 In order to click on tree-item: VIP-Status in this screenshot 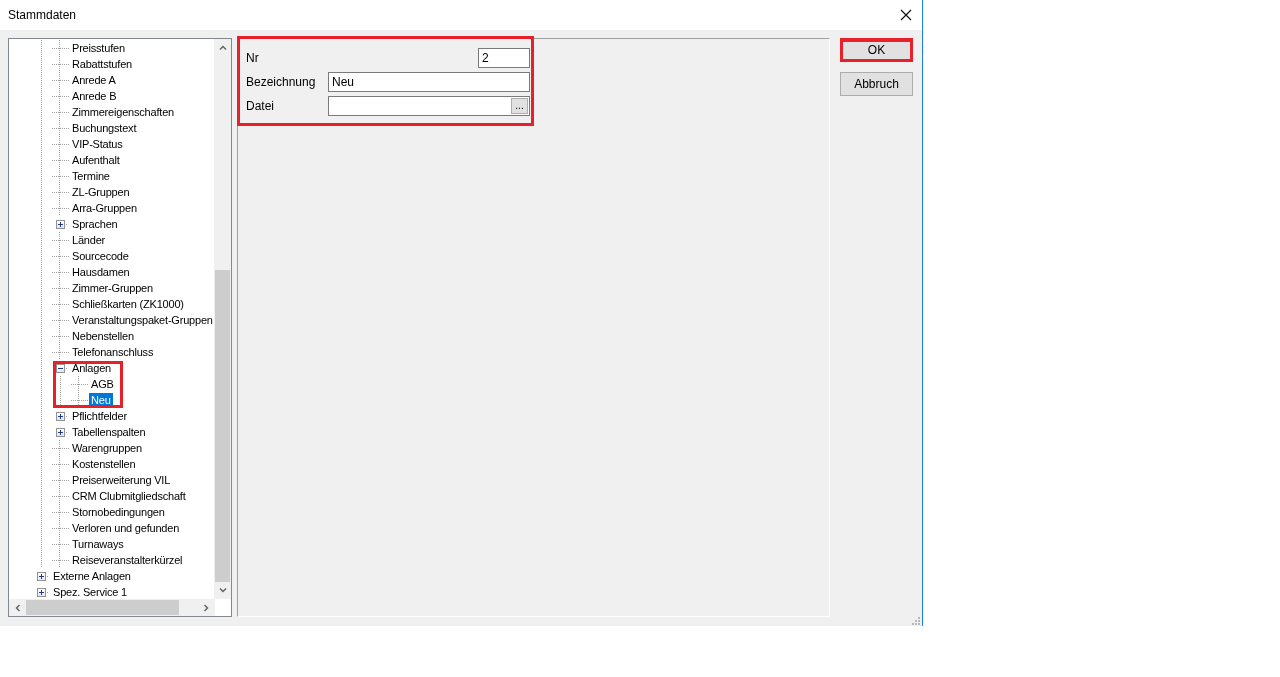, I will do `click(97, 144)`.